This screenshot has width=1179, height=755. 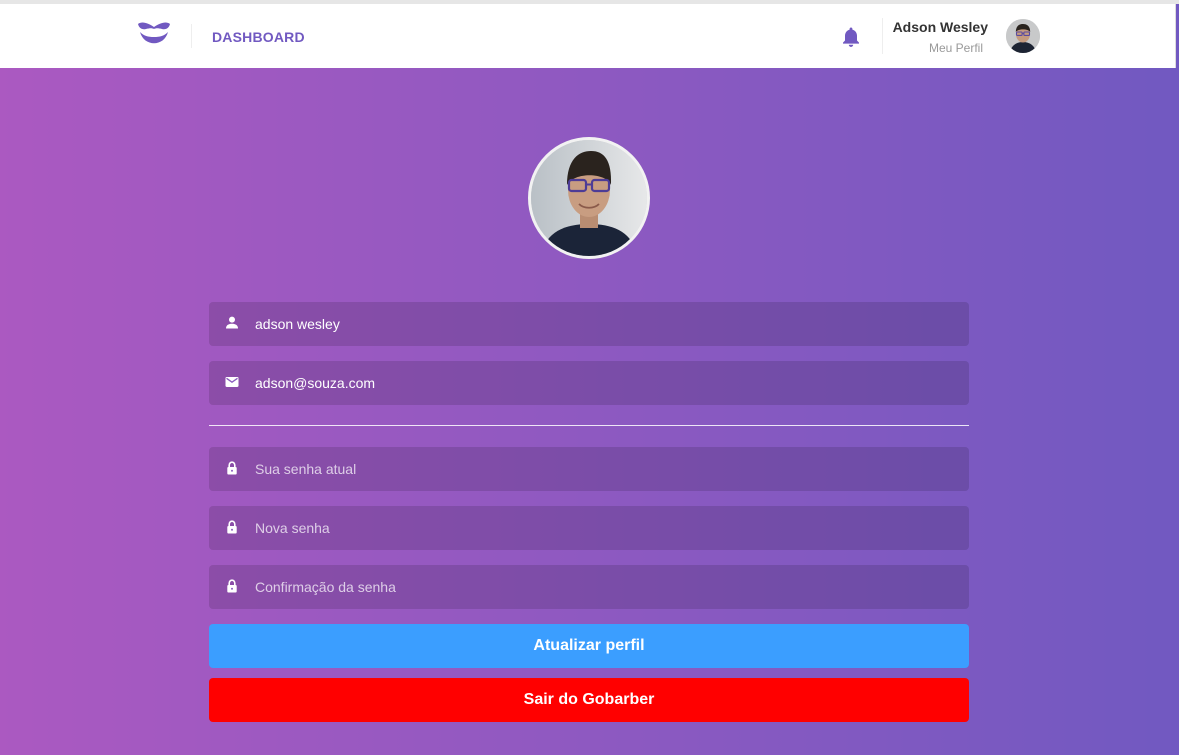 I want to click on old-password-input, so click(x=605, y=469).